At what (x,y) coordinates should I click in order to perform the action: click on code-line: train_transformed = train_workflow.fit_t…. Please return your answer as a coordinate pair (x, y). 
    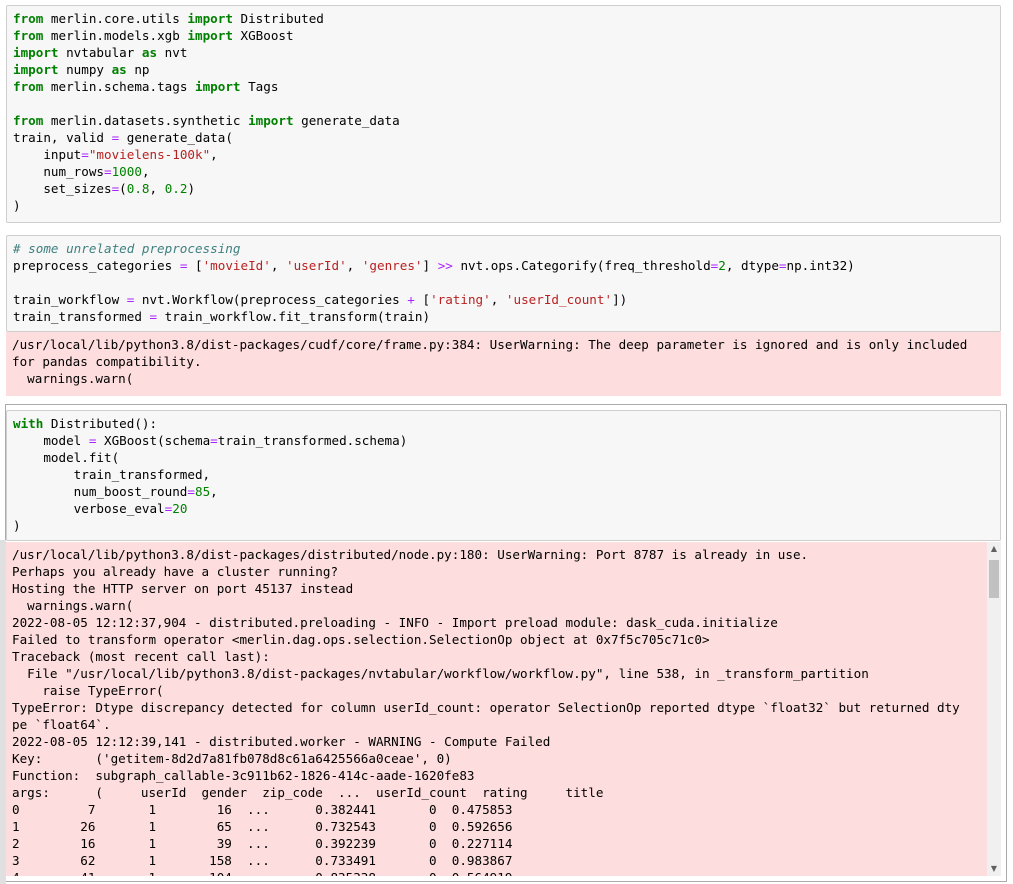
    Looking at the image, I should click on (222, 316).